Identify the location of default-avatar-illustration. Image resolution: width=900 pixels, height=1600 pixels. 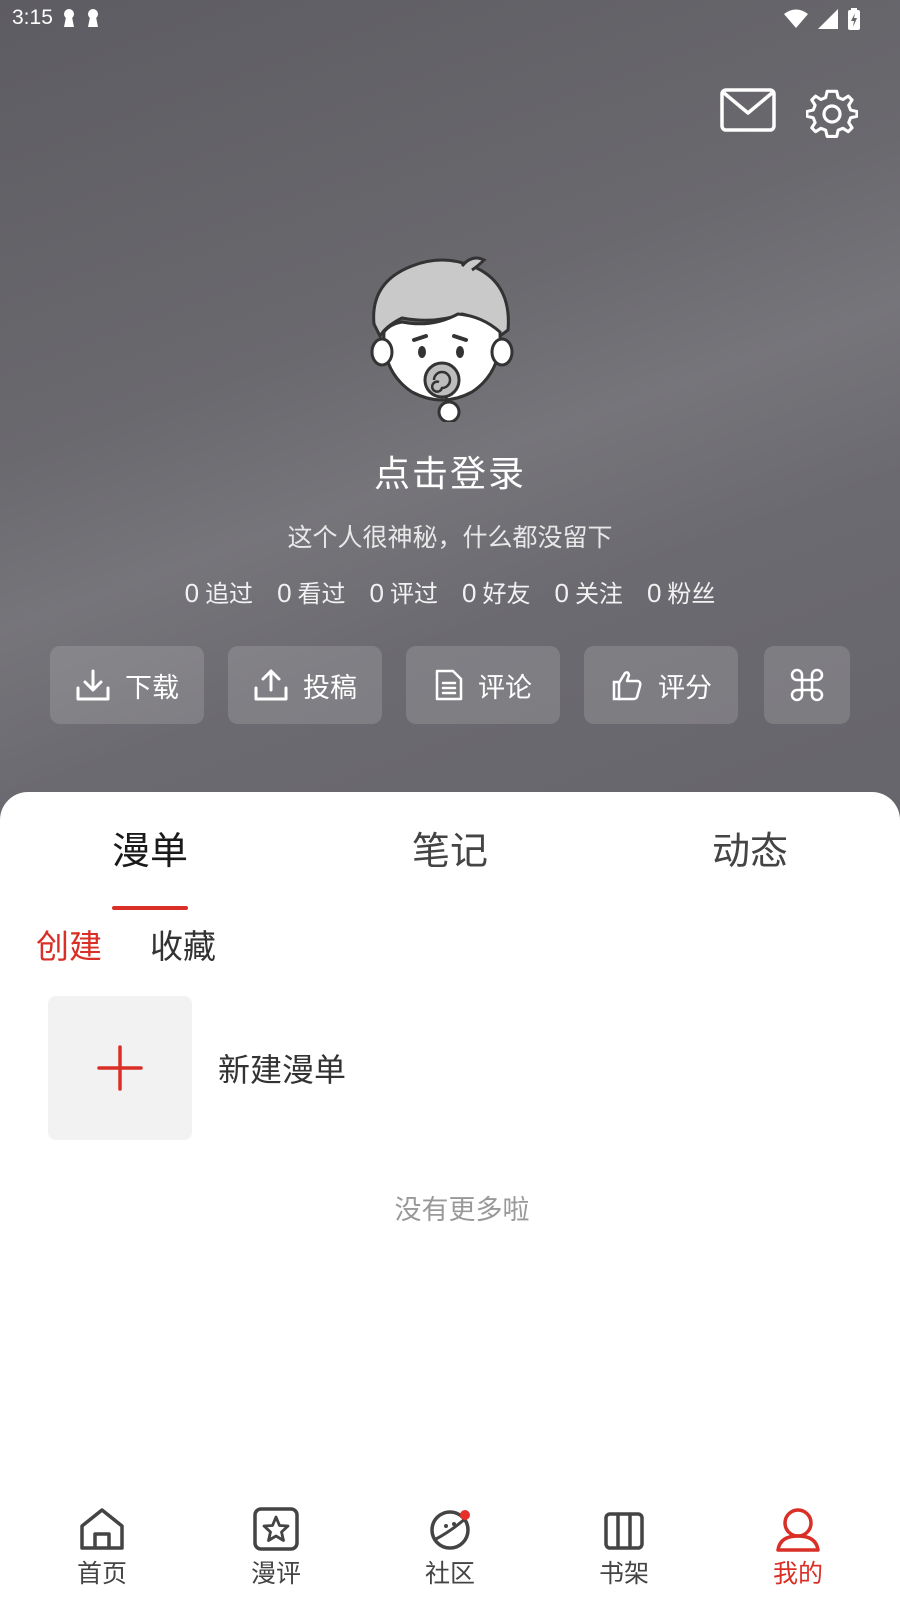
(442, 340).